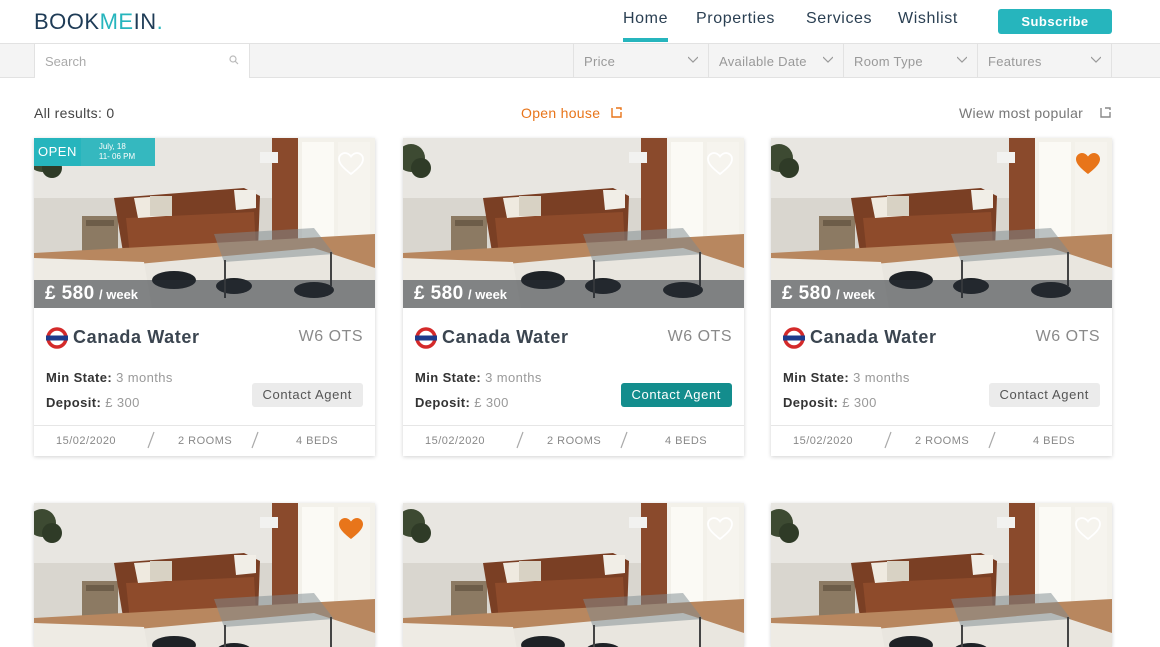 This screenshot has width=1160, height=647. I want to click on open-badge-time: 11- 06 PM, so click(117, 156).